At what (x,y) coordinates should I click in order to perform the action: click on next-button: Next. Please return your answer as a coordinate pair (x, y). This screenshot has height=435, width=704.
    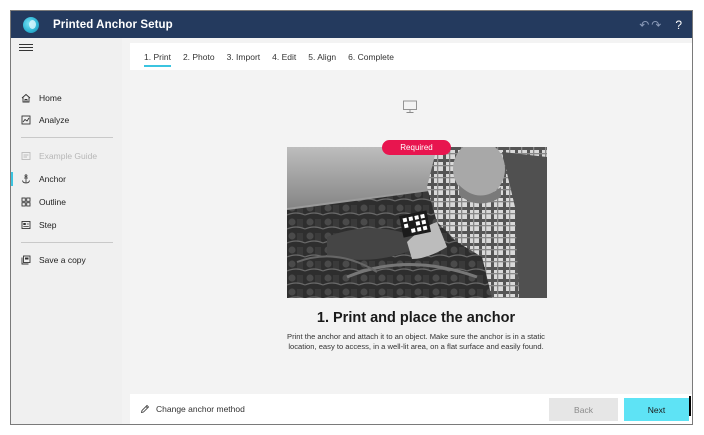
    Looking at the image, I should click on (656, 409).